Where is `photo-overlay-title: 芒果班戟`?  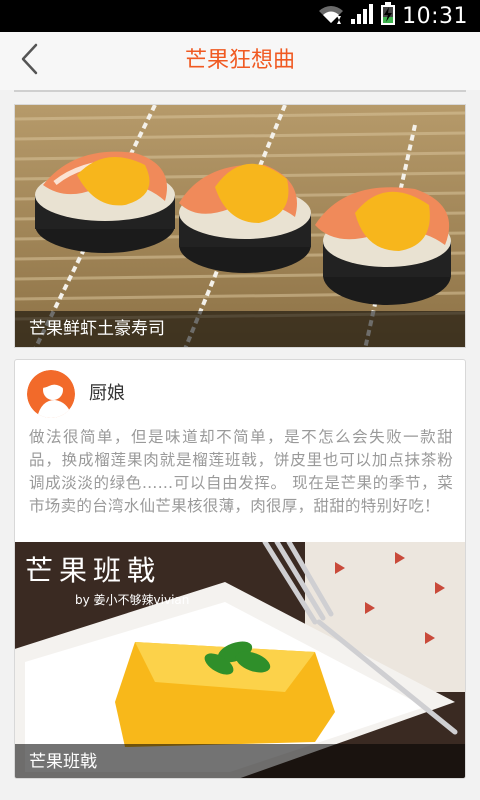
photo-overlay-title: 芒果班戟 is located at coordinates (93, 570).